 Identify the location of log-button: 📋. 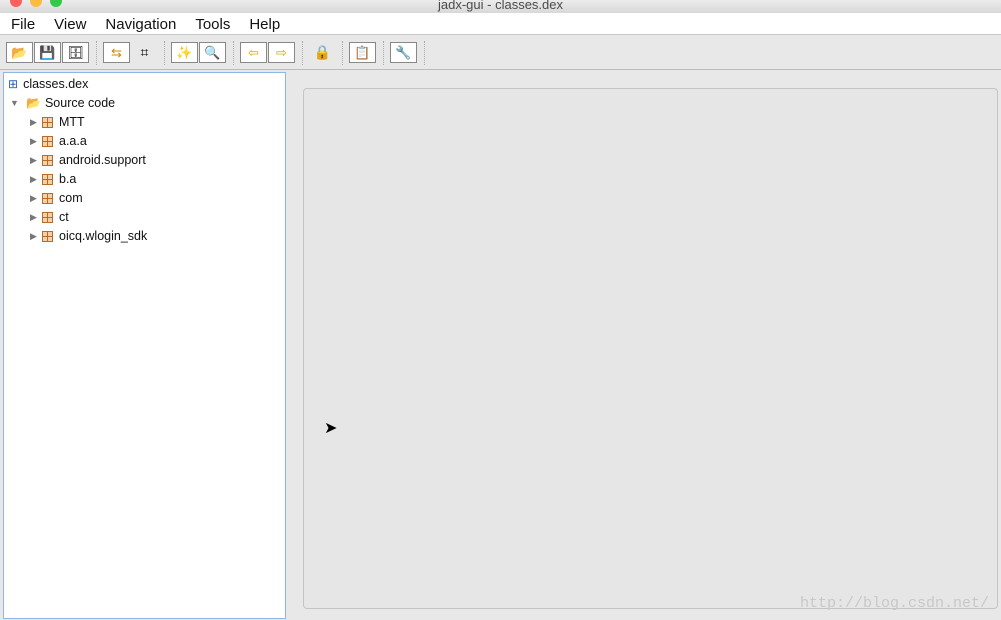
(362, 52).